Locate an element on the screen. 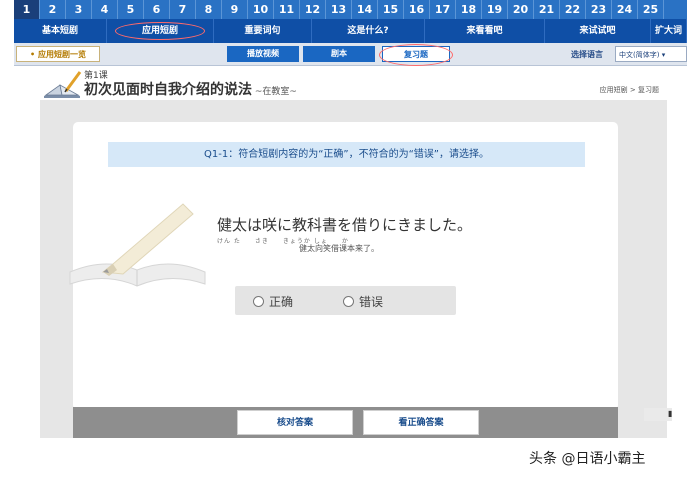 This screenshot has height=481, width=687. language-select: 中文(简体字) ▾ is located at coordinates (651, 54).